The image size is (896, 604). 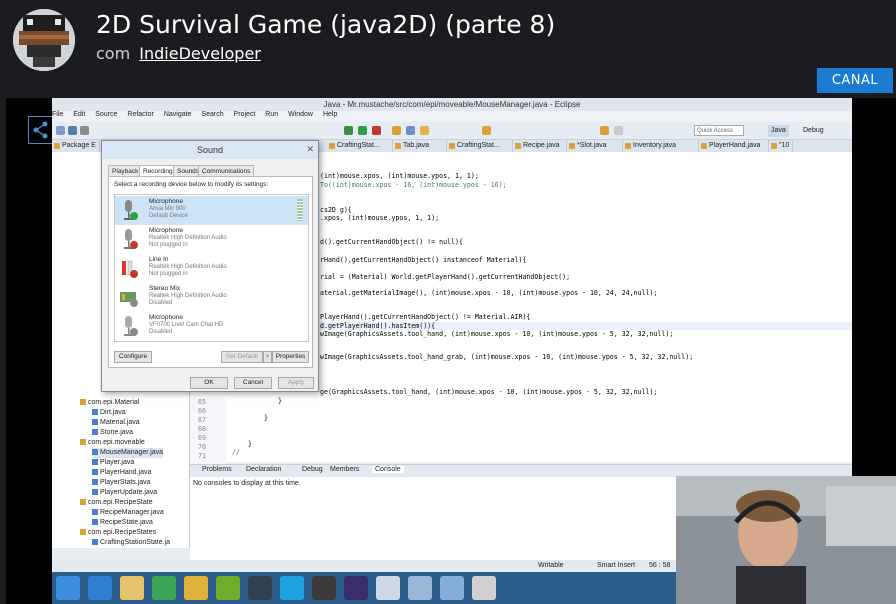 I want to click on eclipse-icon, so click(x=356, y=588).